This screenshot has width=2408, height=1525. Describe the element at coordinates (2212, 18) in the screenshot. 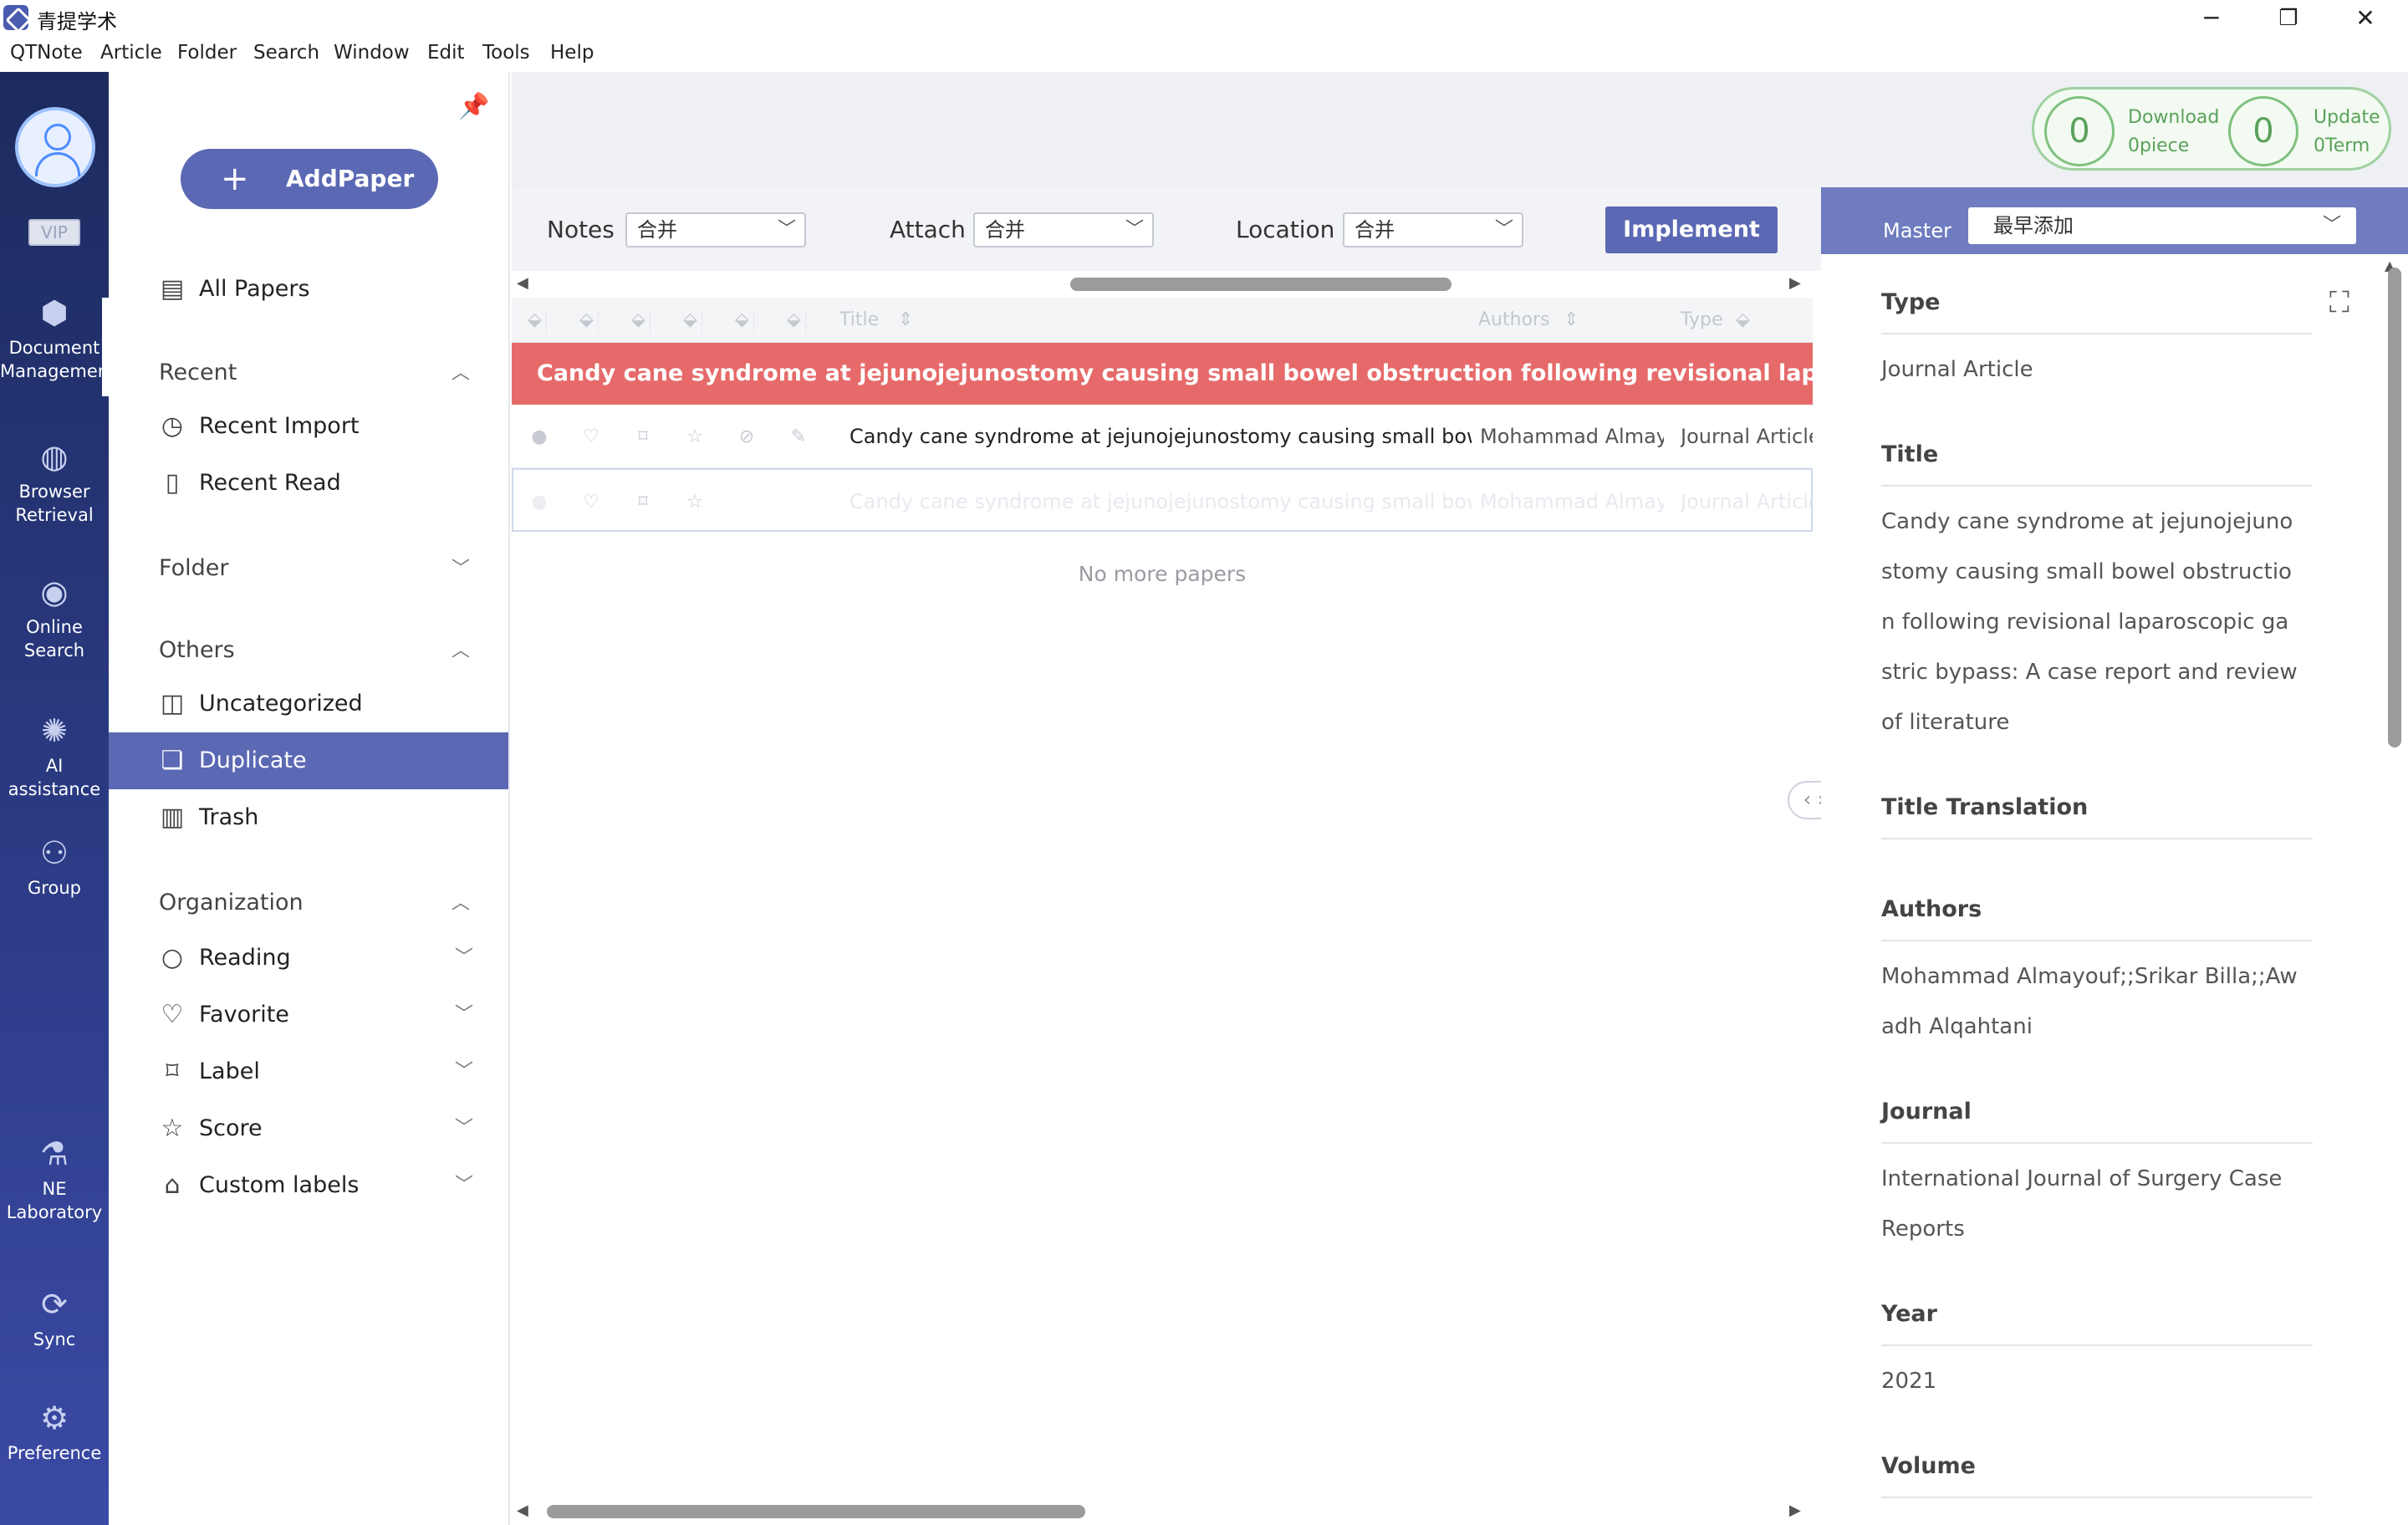

I see `minimize-button: ─` at that location.